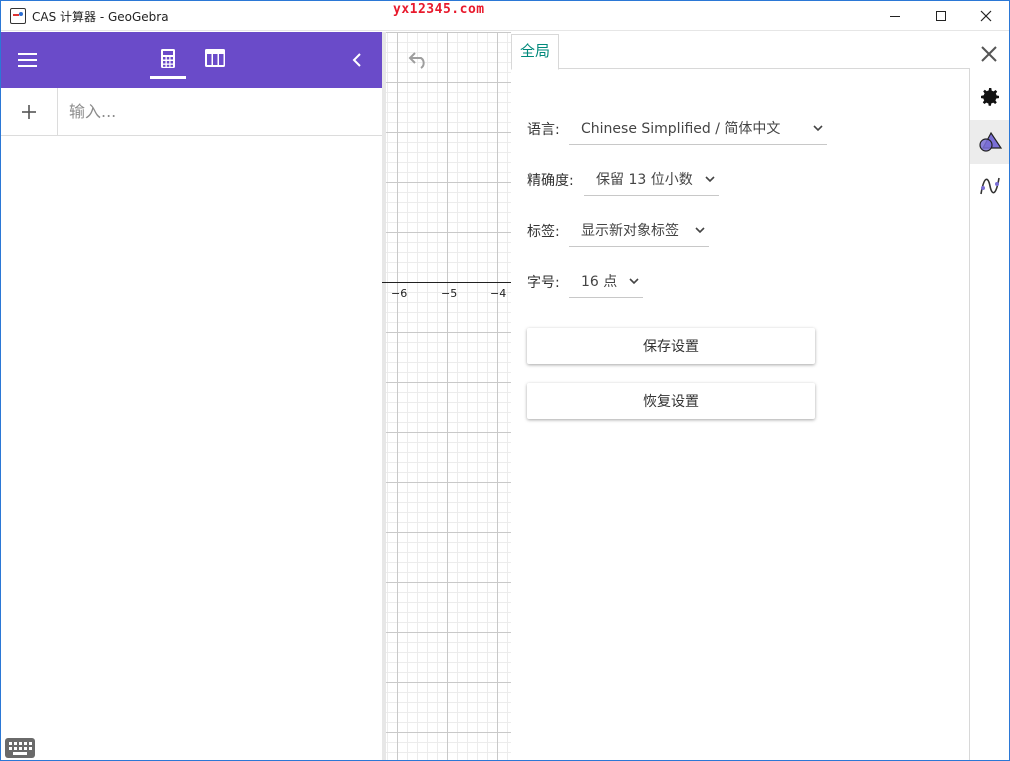 The width and height of the screenshot is (1010, 761). What do you see at coordinates (399, 293) in the screenshot?
I see `x-tick-label: −6` at bounding box center [399, 293].